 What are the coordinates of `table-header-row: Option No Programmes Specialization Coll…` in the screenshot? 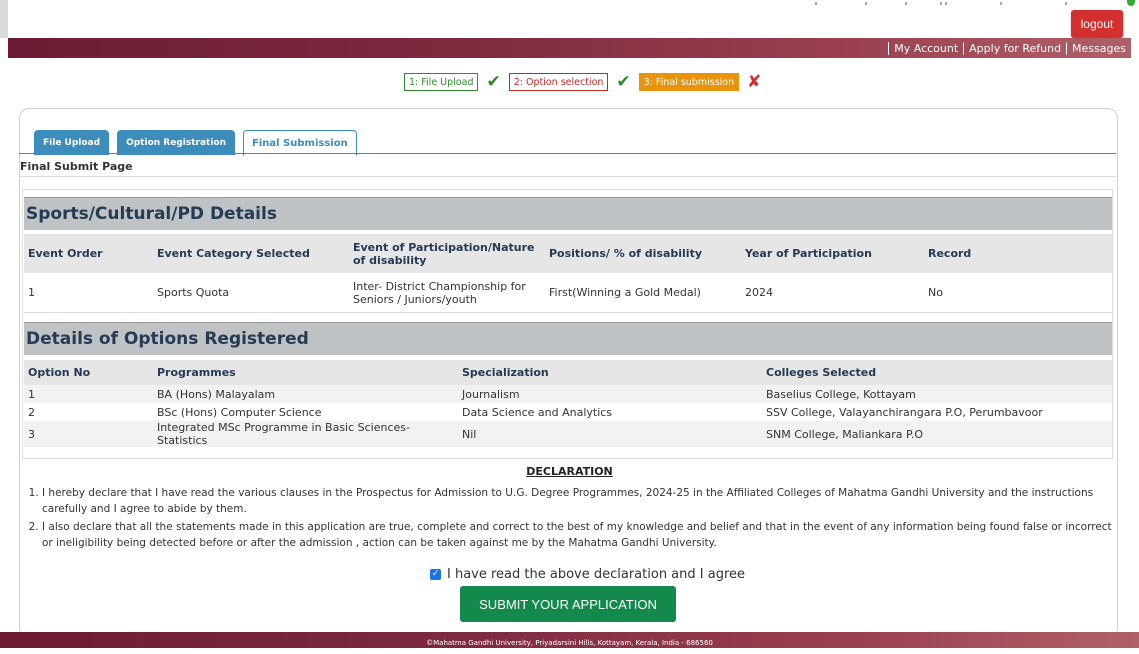 It's located at (568, 372).